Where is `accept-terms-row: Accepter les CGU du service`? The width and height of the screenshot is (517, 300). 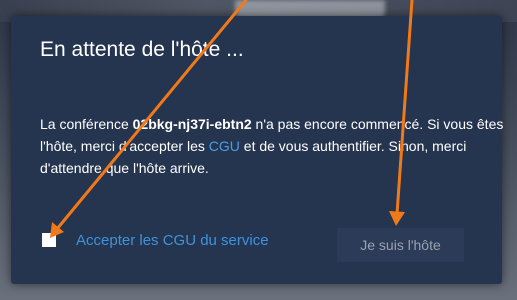
accept-terms-row: Accepter les CGU du service is located at coordinates (155, 240).